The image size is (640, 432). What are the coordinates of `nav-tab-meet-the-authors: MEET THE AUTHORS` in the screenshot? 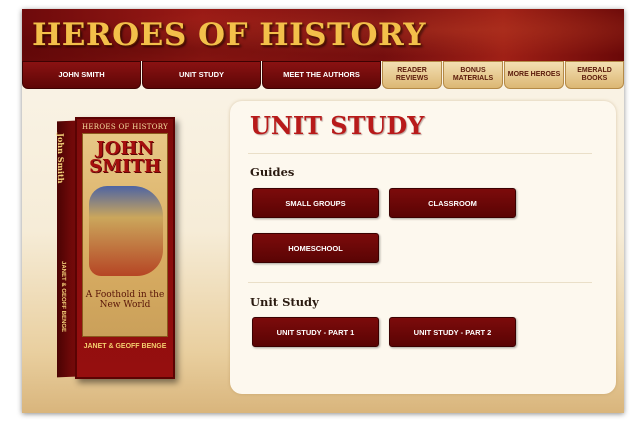 It's located at (321, 75).